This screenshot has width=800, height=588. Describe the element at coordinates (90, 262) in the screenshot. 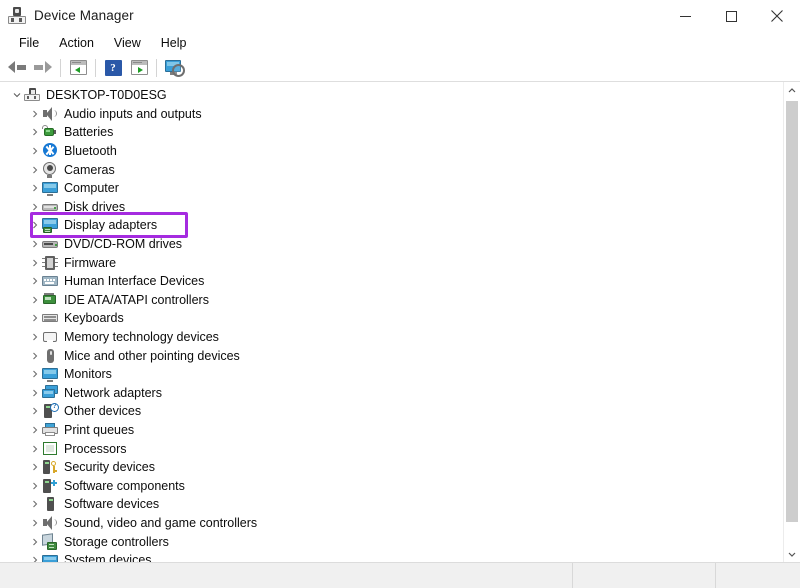

I see `tree-item-label: Firmware` at that location.